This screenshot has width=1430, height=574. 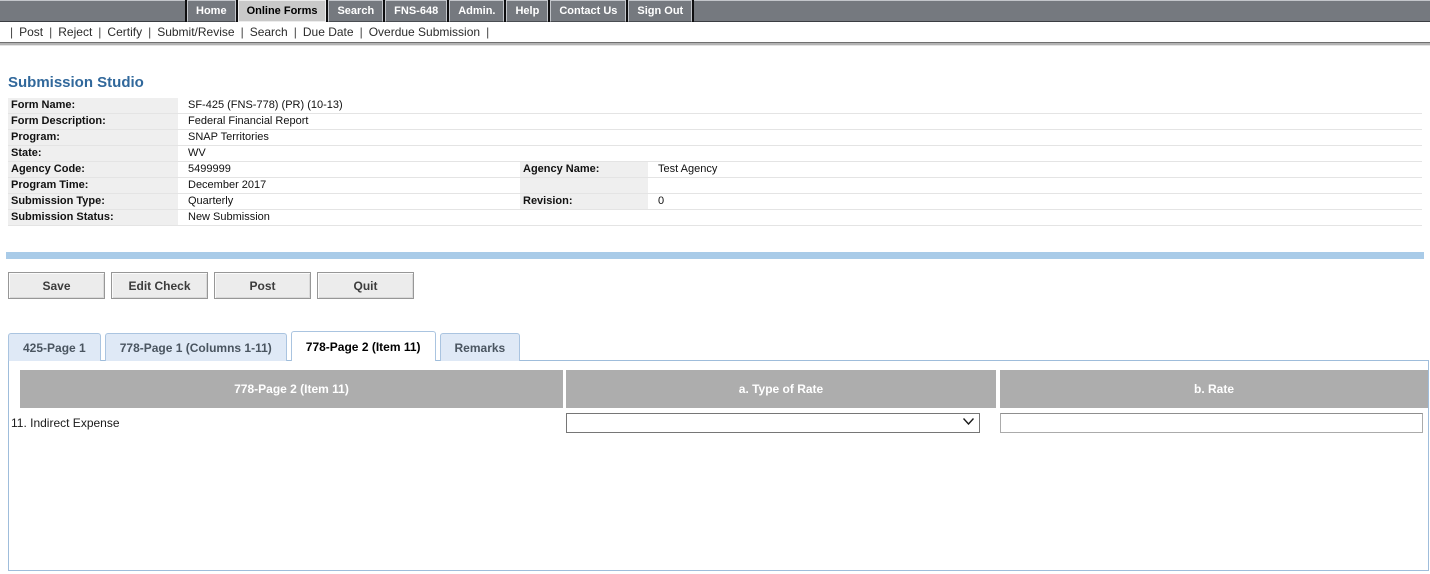 What do you see at coordinates (93, 185) in the screenshot?
I see `detail-label: Program Time:` at bounding box center [93, 185].